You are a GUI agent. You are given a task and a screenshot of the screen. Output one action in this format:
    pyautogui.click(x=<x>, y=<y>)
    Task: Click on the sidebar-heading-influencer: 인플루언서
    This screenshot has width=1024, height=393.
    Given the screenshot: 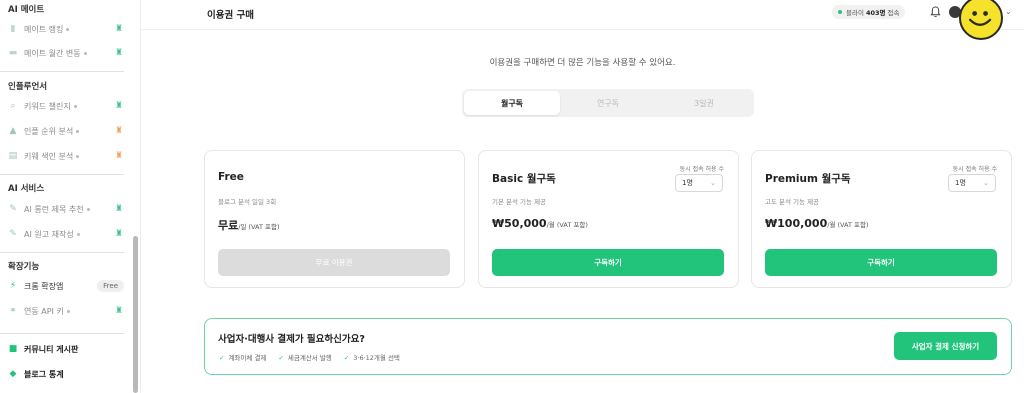 What is the action you would take?
    pyautogui.click(x=28, y=87)
    